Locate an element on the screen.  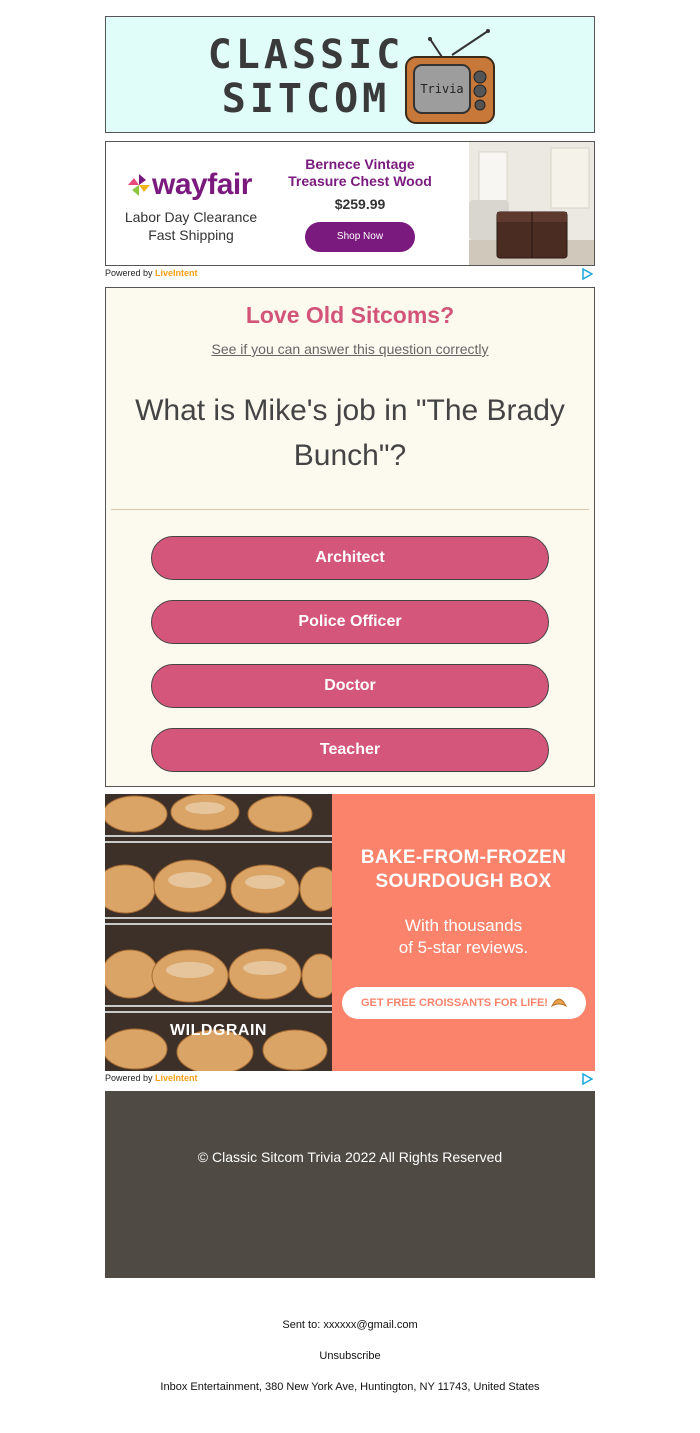
divider is located at coordinates (350, 509).